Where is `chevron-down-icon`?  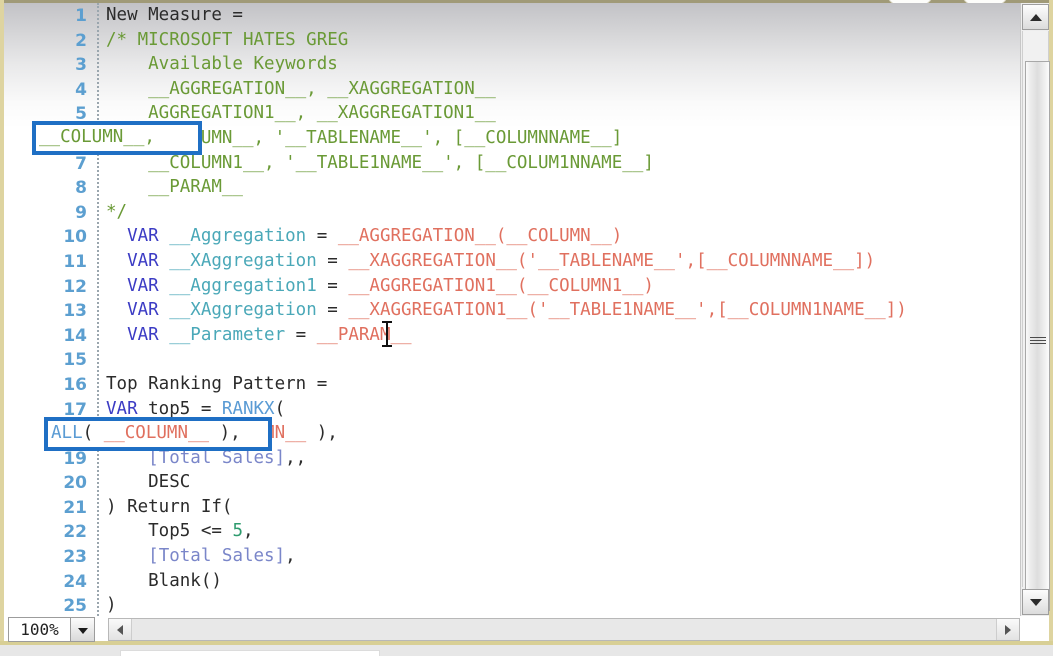 chevron-down-icon is located at coordinates (82, 630).